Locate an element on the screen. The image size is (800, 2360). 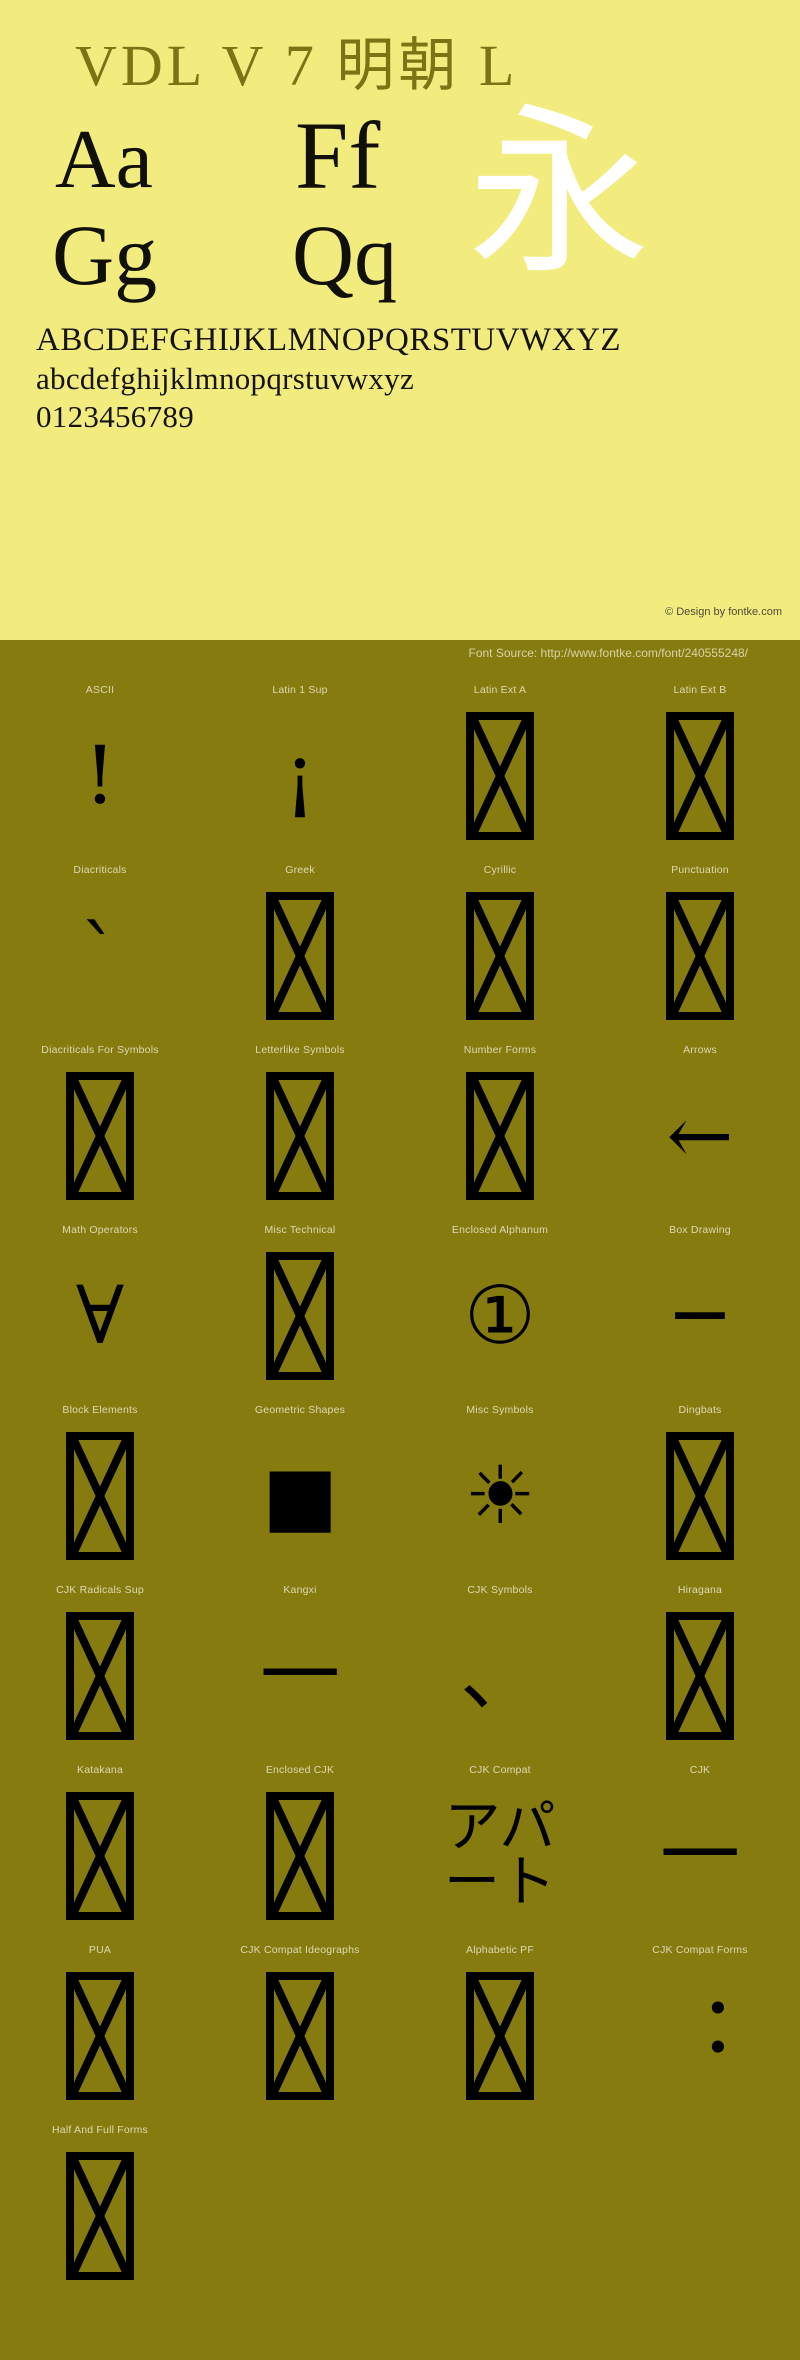
unicode-block-label: Diacriticals is located at coordinates (100, 870).